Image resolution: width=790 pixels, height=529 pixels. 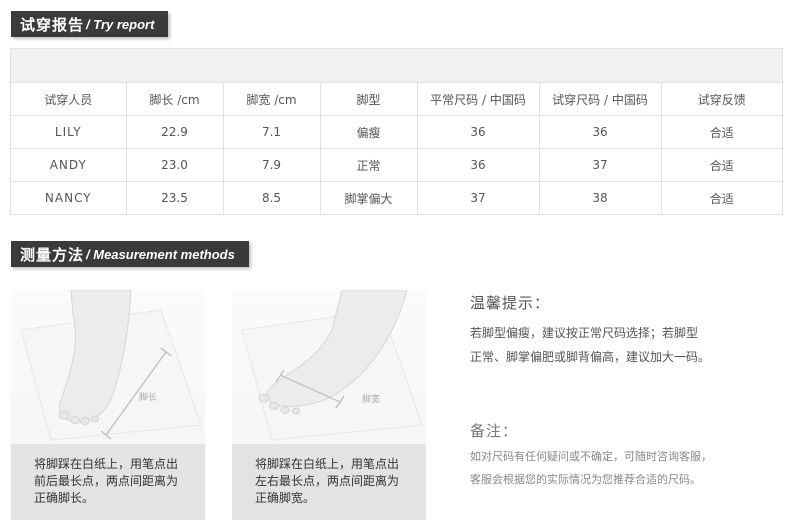 What do you see at coordinates (371, 399) in the screenshot?
I see `foot-width-label: 脚宽` at bounding box center [371, 399].